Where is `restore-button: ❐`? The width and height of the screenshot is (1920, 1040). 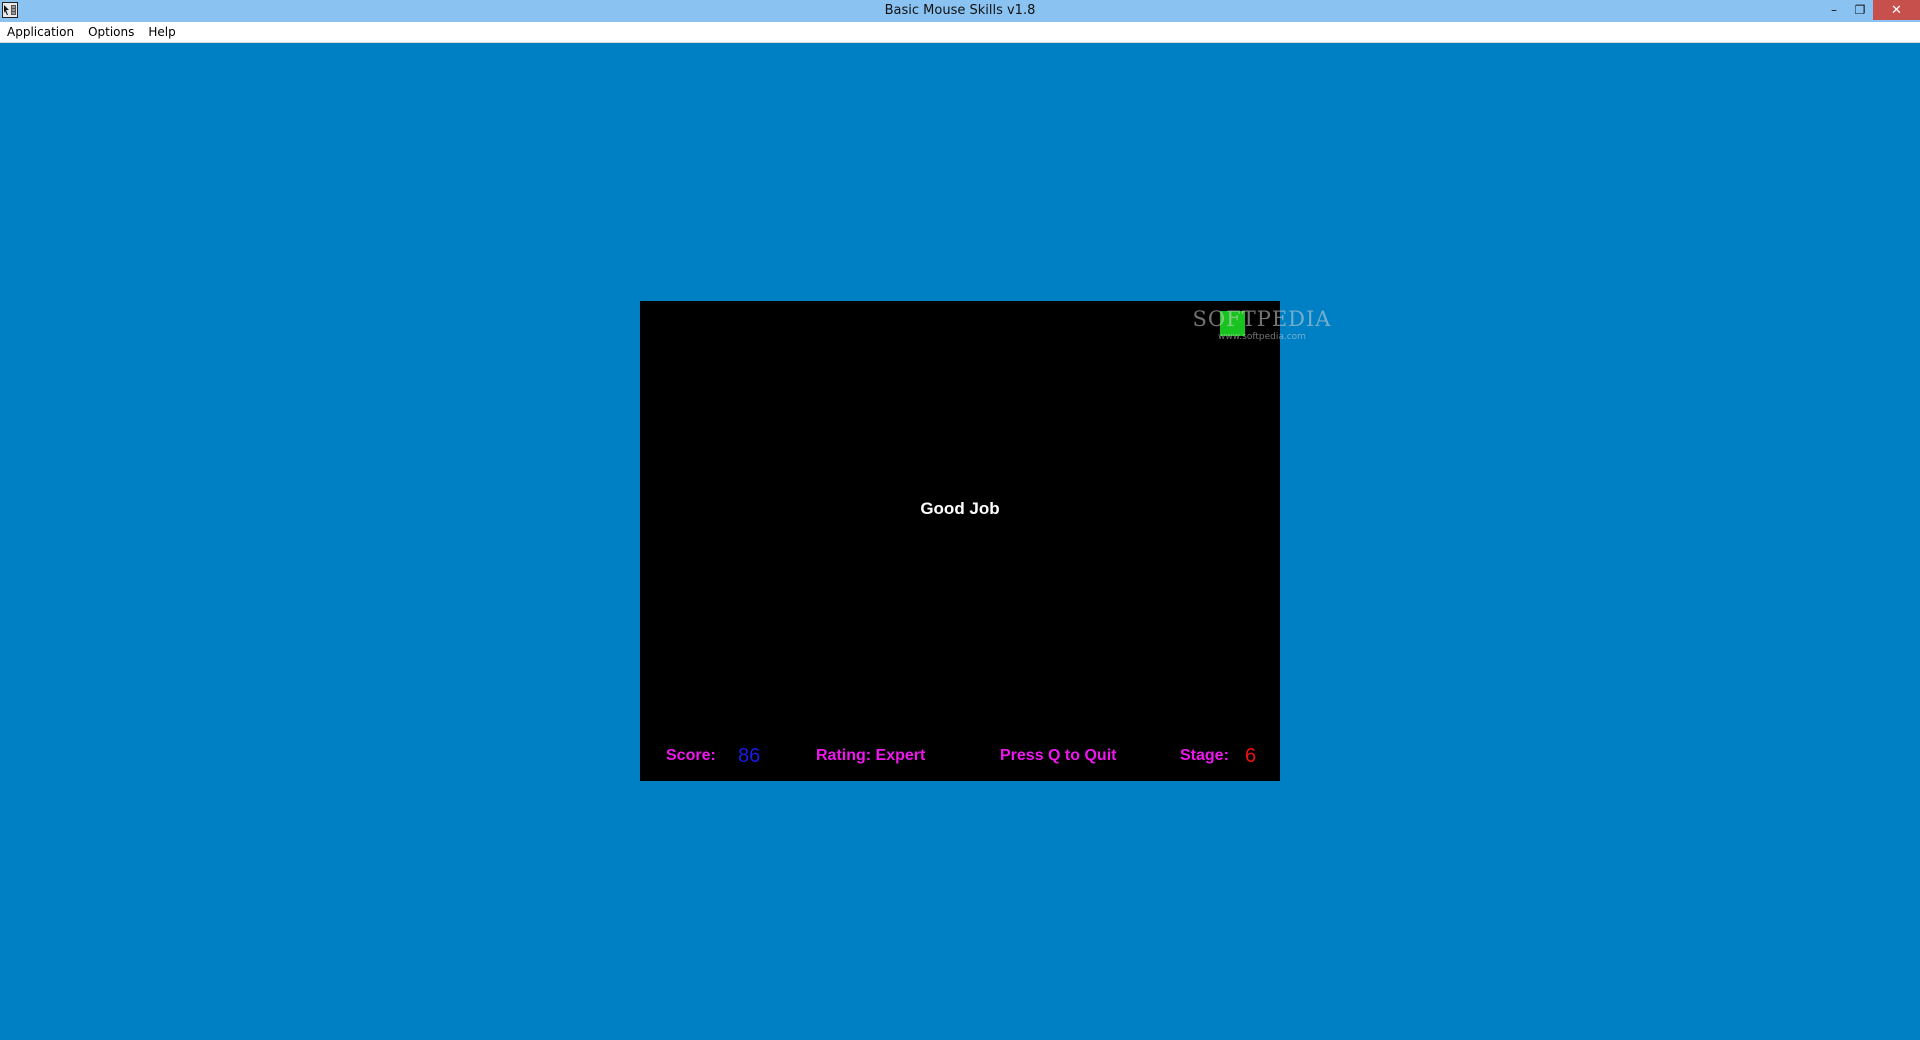 restore-button: ❐ is located at coordinates (1860, 10).